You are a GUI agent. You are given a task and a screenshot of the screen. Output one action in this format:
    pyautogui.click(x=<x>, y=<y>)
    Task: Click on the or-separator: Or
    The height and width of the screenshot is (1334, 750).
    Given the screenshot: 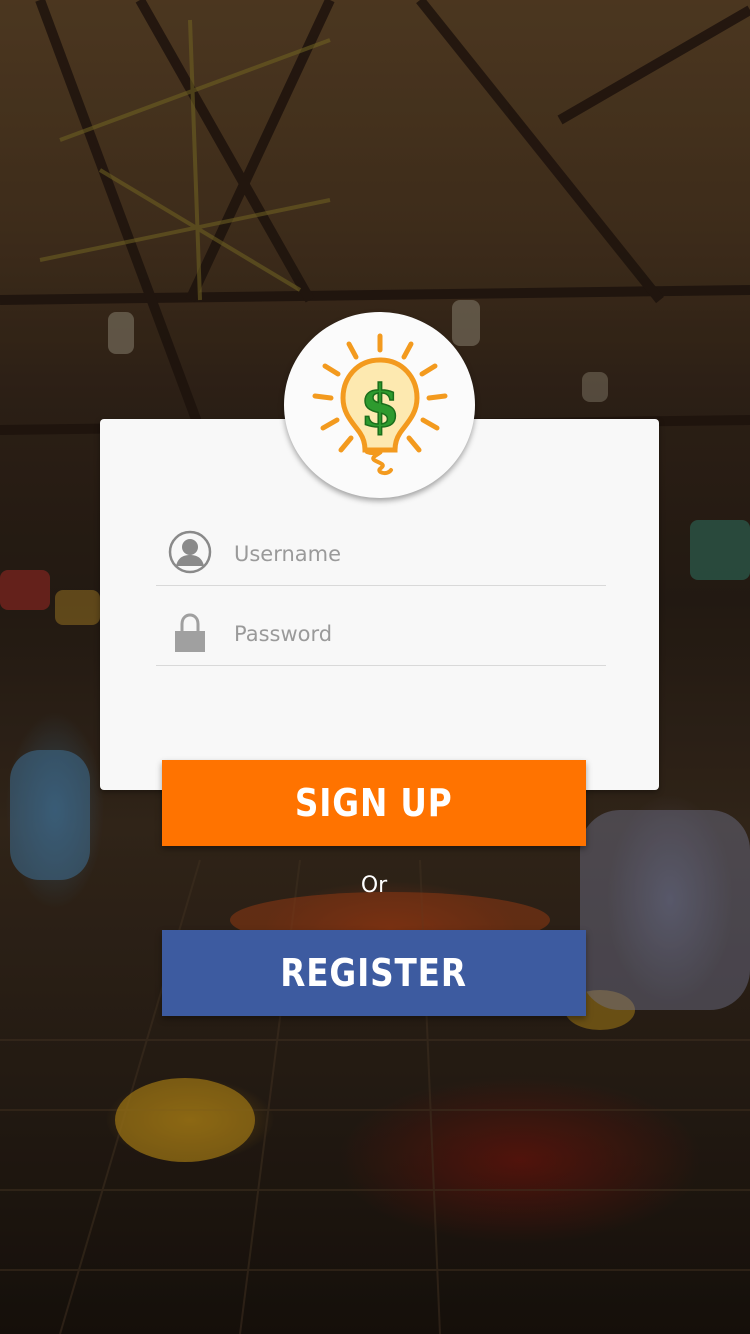 What is the action you would take?
    pyautogui.click(x=374, y=885)
    